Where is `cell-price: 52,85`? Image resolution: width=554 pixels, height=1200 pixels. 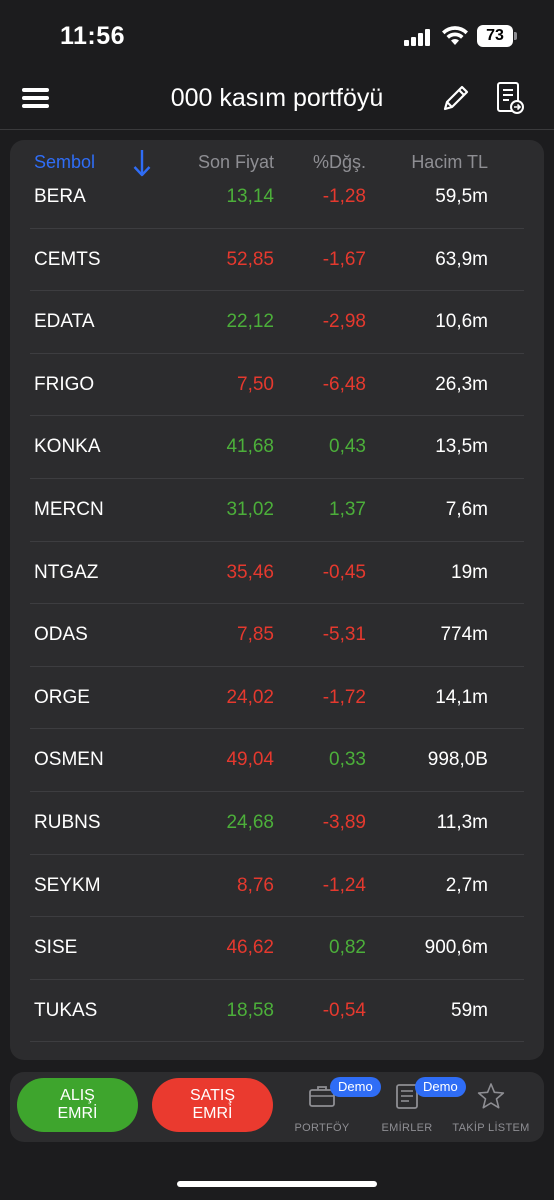 cell-price: 52,85 is located at coordinates (250, 259).